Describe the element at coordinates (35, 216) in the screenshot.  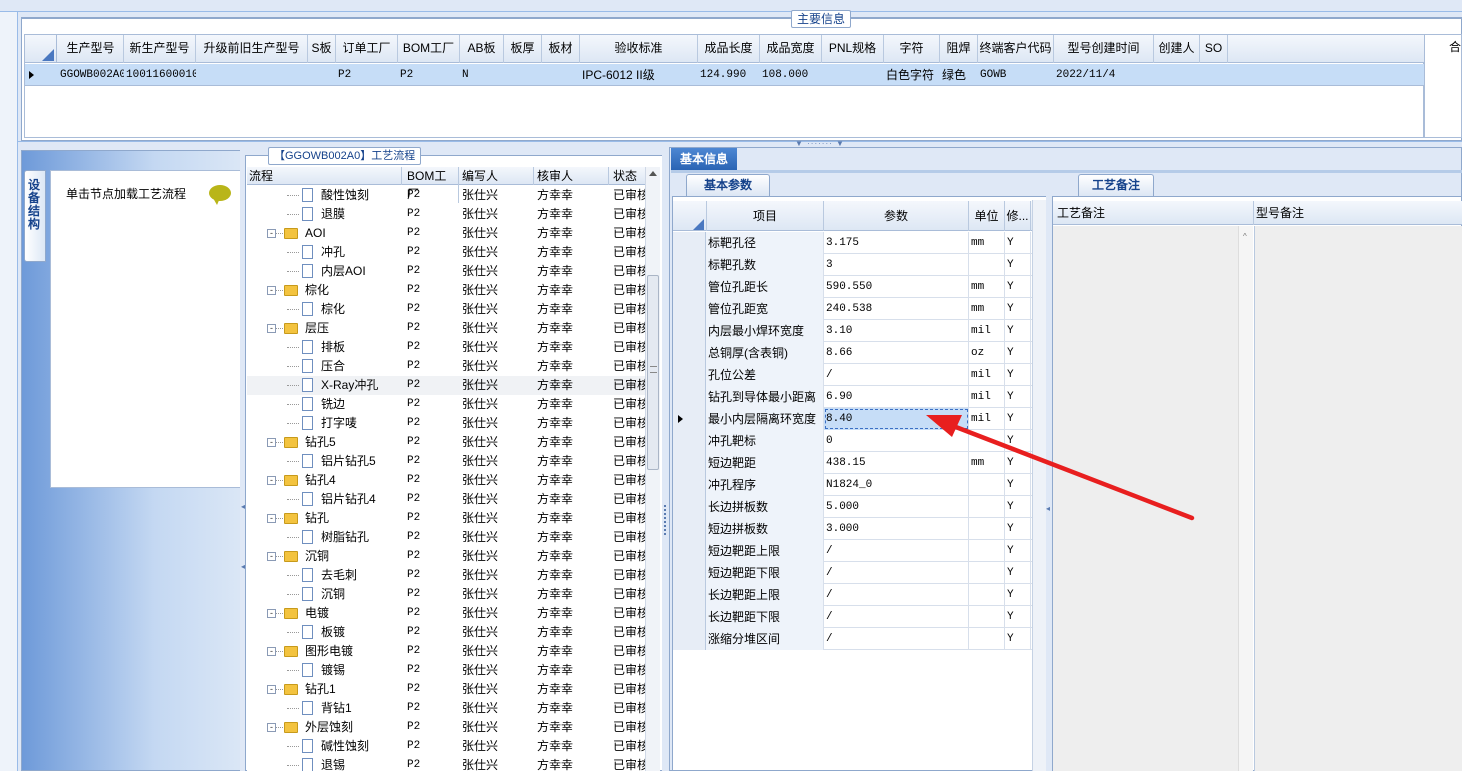
I see `vertical-tab-device: 设备结构` at that location.